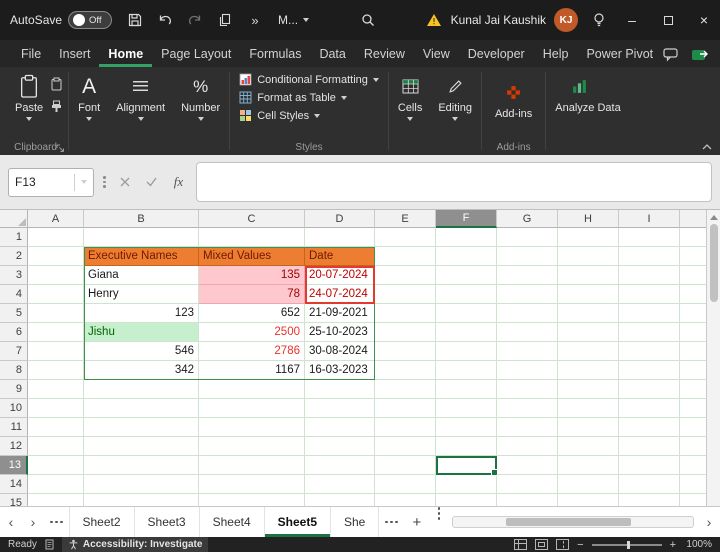 This screenshot has height=552, width=720. I want to click on cell-C2: Mixed Values, so click(252, 256).